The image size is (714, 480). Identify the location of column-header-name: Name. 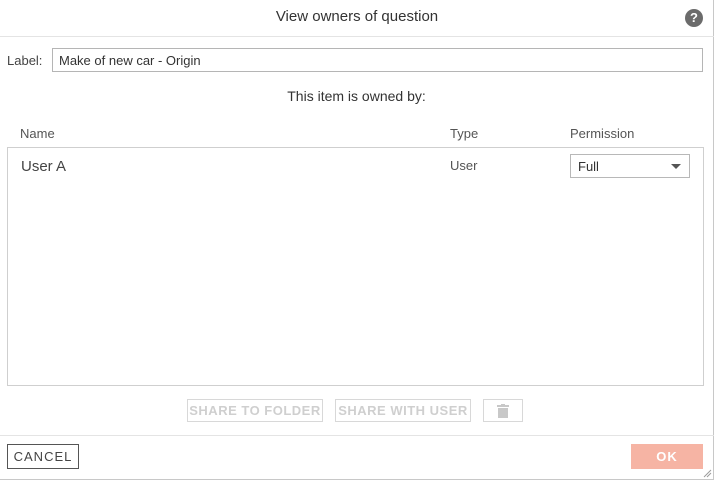
(37, 133).